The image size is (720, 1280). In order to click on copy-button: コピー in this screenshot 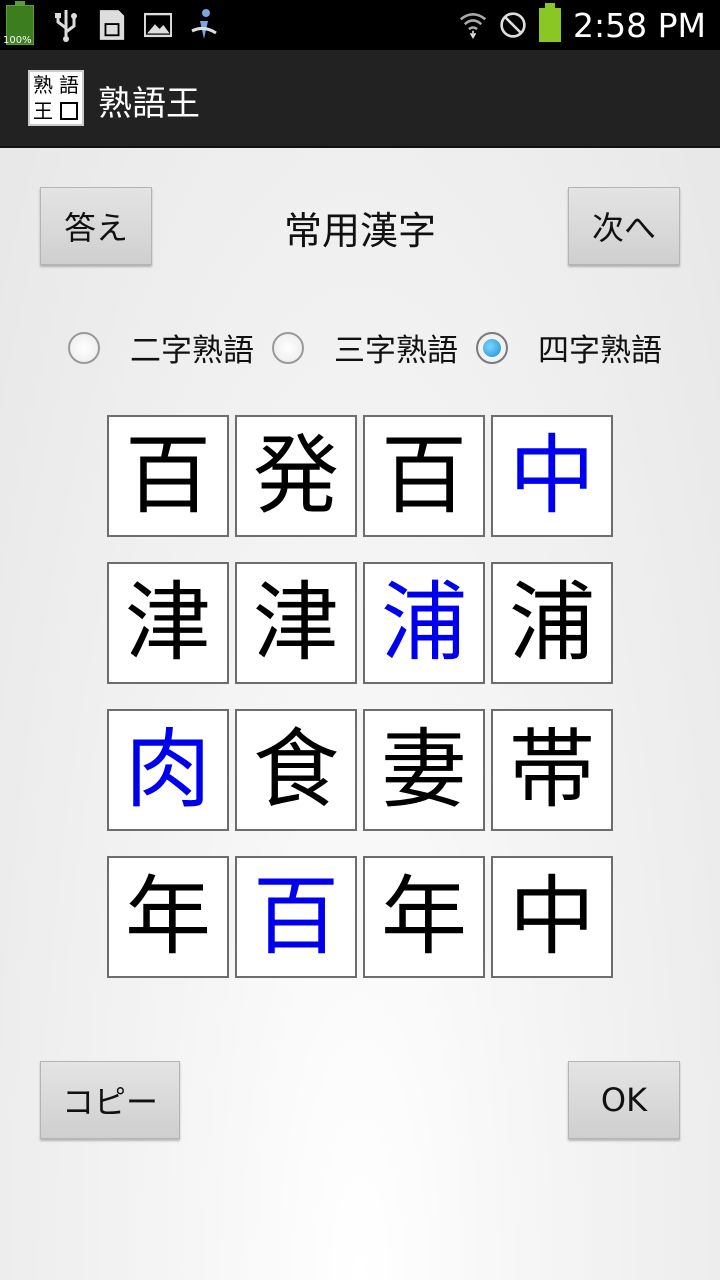, I will do `click(110, 1100)`.